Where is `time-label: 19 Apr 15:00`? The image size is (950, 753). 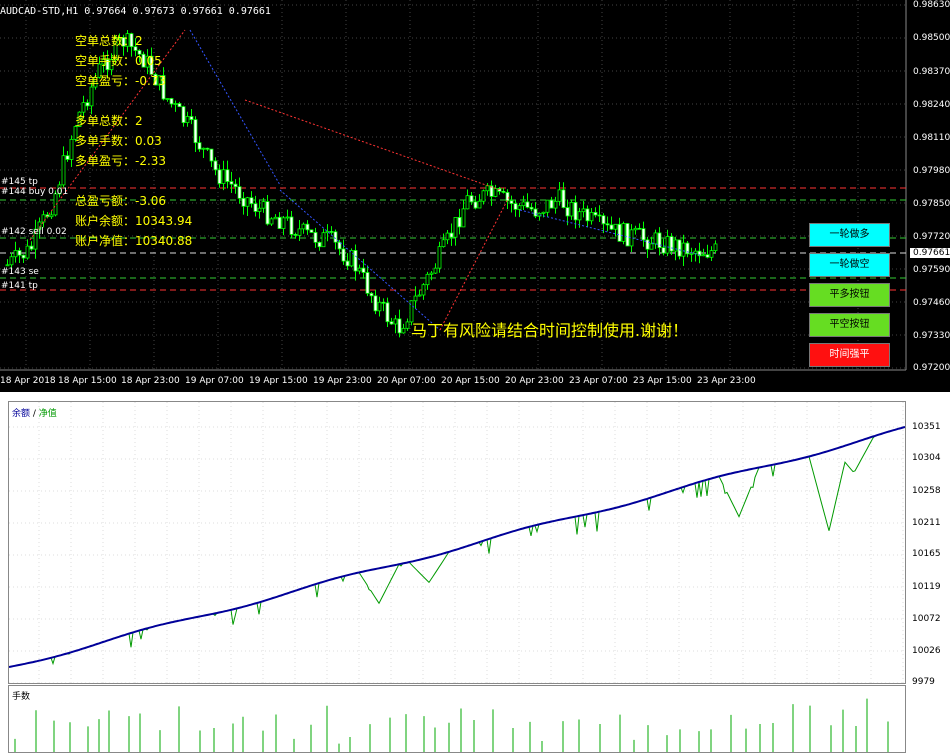
time-label: 19 Apr 15:00 is located at coordinates (278, 381).